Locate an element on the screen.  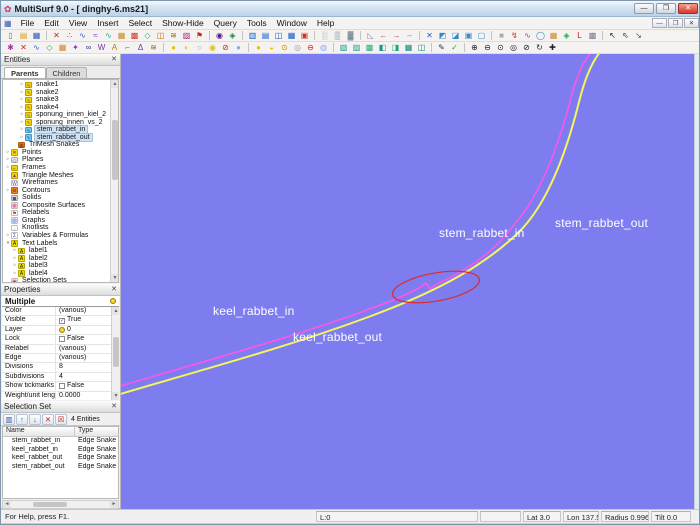
tree-item-knotlists: ∴ Knotlists is located at coordinates (60, 228).